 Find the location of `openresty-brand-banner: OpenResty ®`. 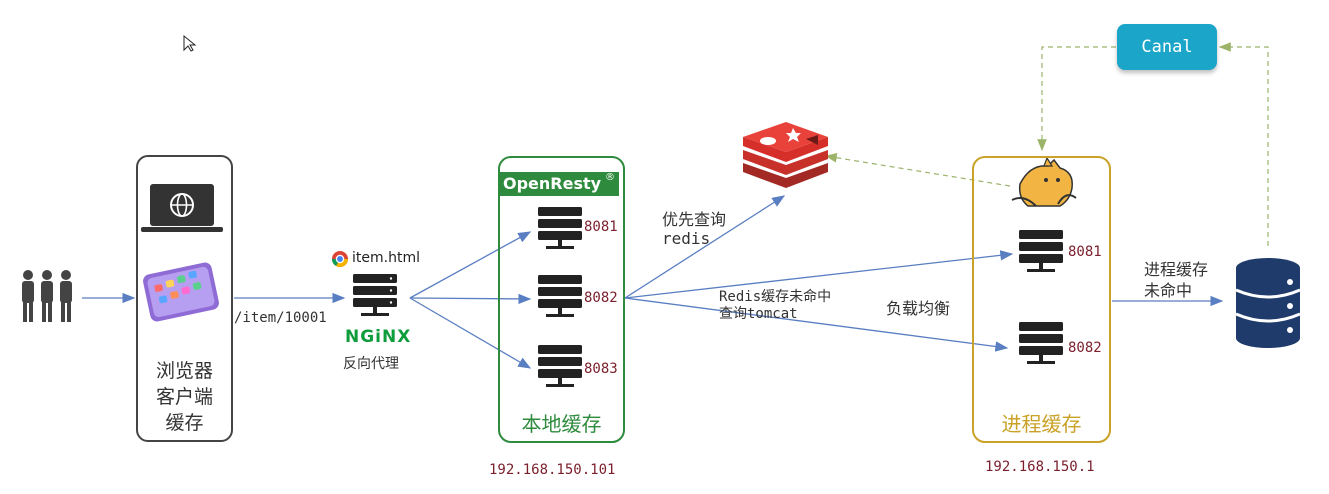

openresty-brand-banner: OpenResty ® is located at coordinates (559, 184).